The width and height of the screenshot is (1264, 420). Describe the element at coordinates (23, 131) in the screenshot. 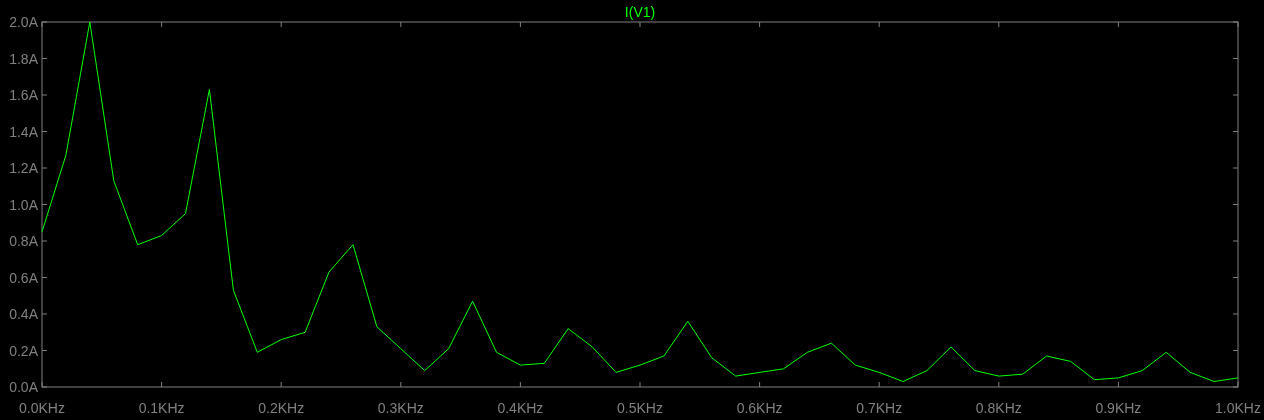

I see `y-tick-label: 1.4A` at that location.